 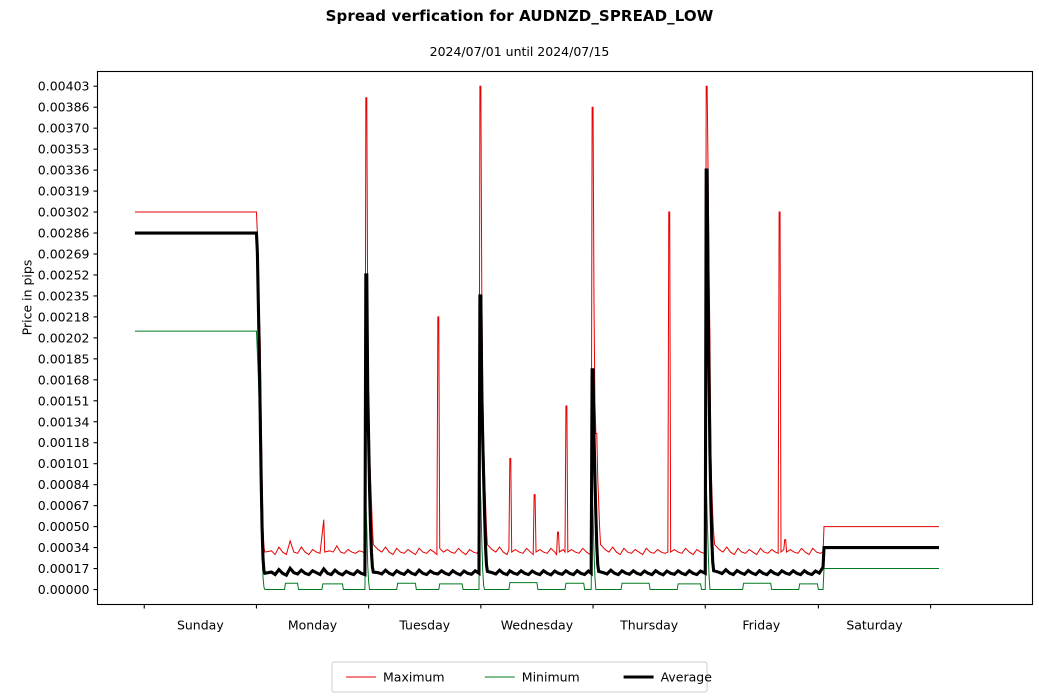 What do you see at coordinates (64, 295) in the screenshot?
I see `y-tick-label: 0.00235` at bounding box center [64, 295].